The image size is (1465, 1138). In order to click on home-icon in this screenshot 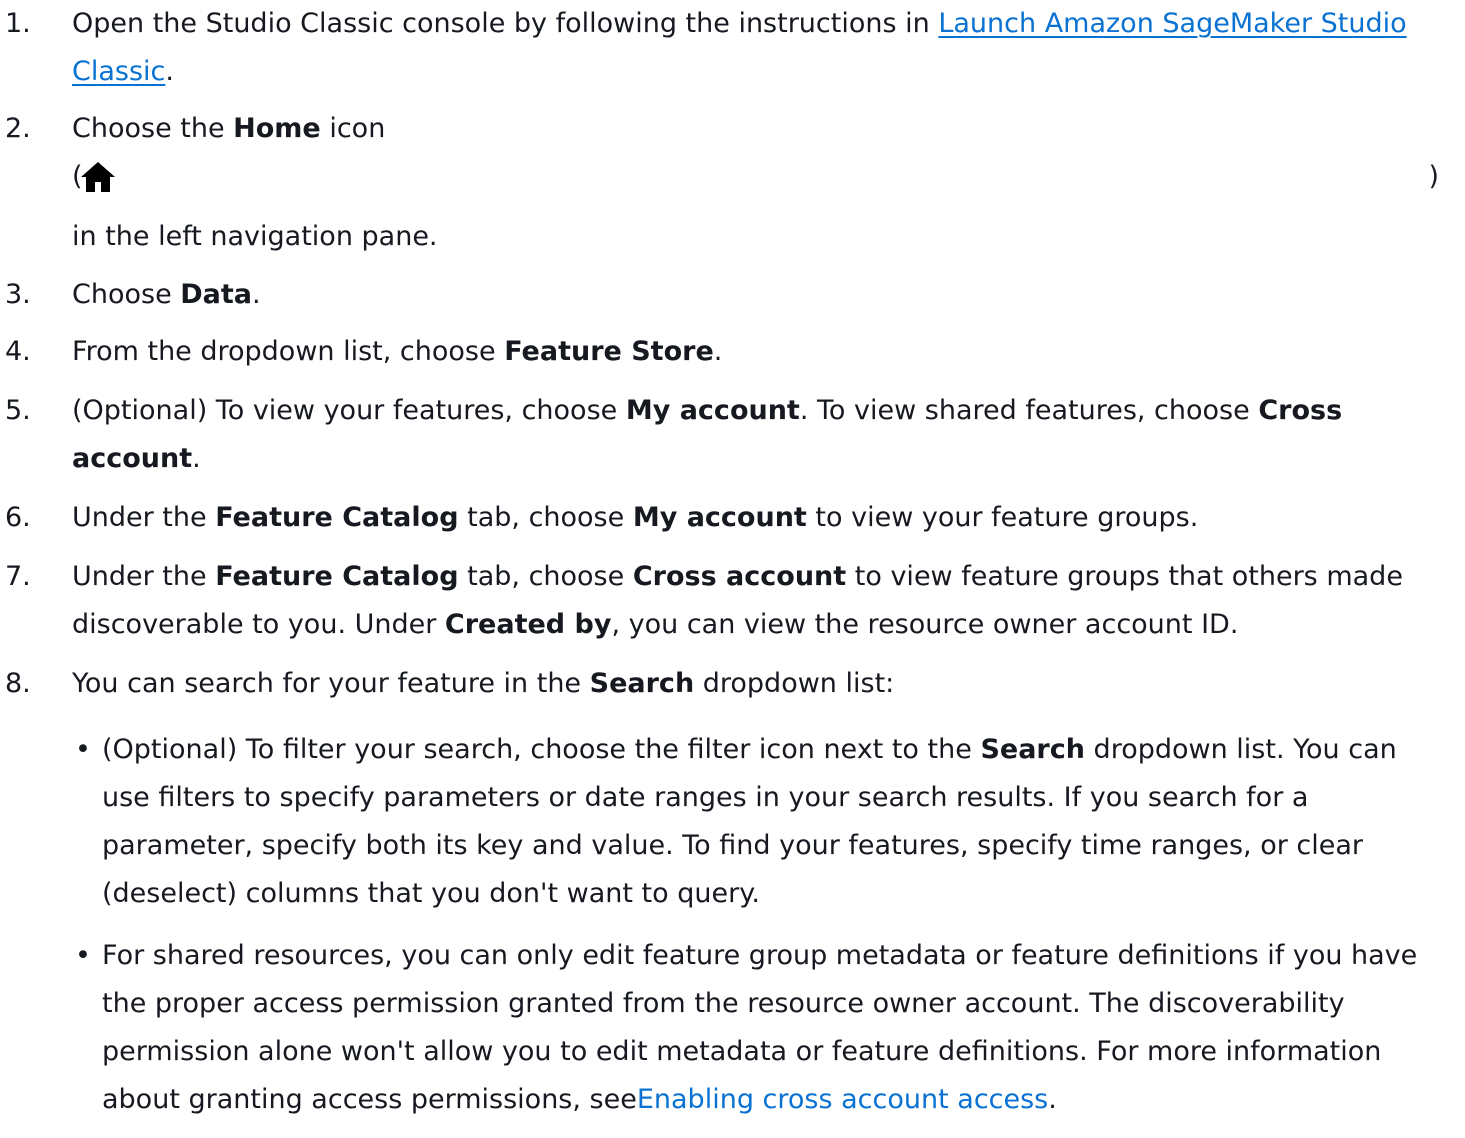, I will do `click(98, 177)`.